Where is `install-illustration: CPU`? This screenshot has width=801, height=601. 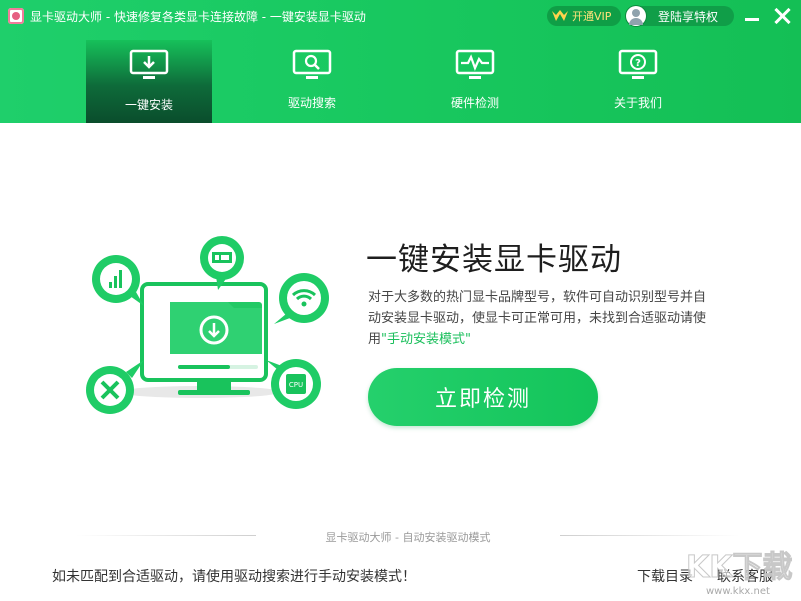 install-illustration: CPU is located at coordinates (208, 324).